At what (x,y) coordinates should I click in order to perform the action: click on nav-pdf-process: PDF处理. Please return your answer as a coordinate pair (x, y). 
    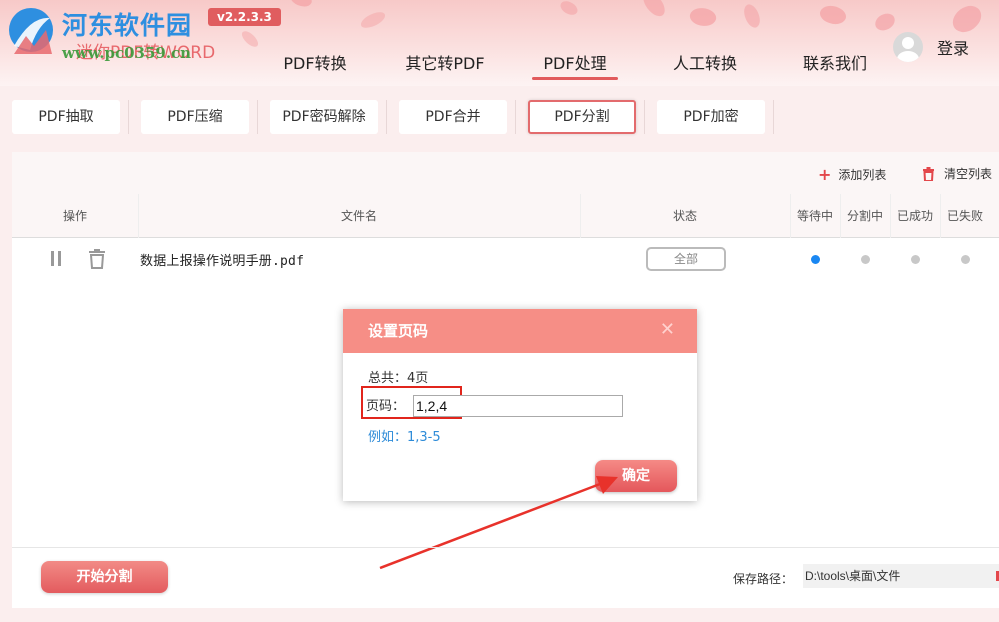
    Looking at the image, I should click on (575, 67).